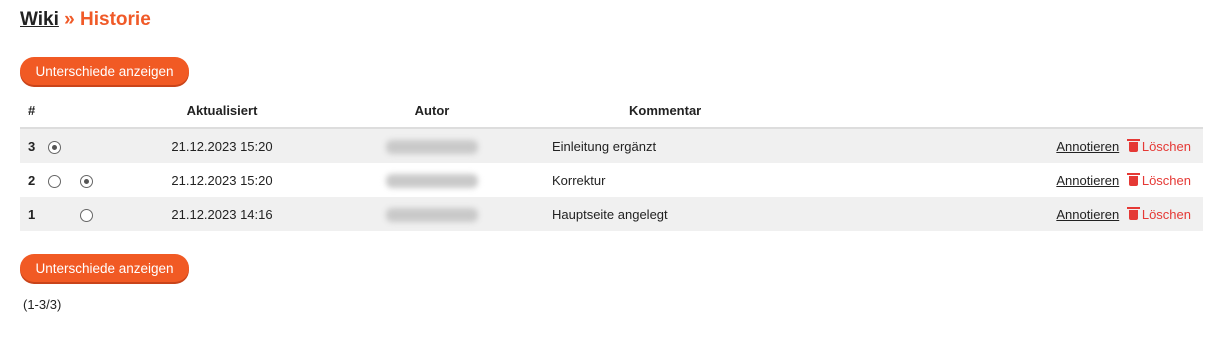 This screenshot has width=1232, height=348. What do you see at coordinates (42, 304) in the screenshot?
I see `pagination-count: (1-3/3)` at bounding box center [42, 304].